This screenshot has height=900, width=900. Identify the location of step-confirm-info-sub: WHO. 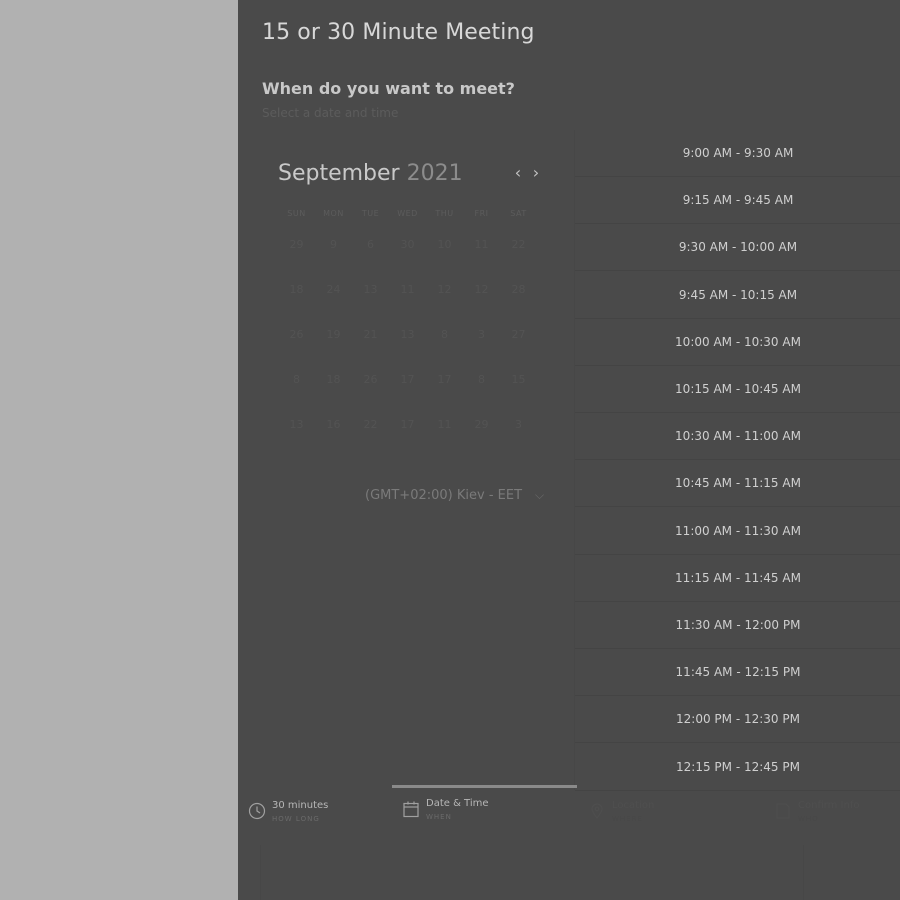
(808, 819).